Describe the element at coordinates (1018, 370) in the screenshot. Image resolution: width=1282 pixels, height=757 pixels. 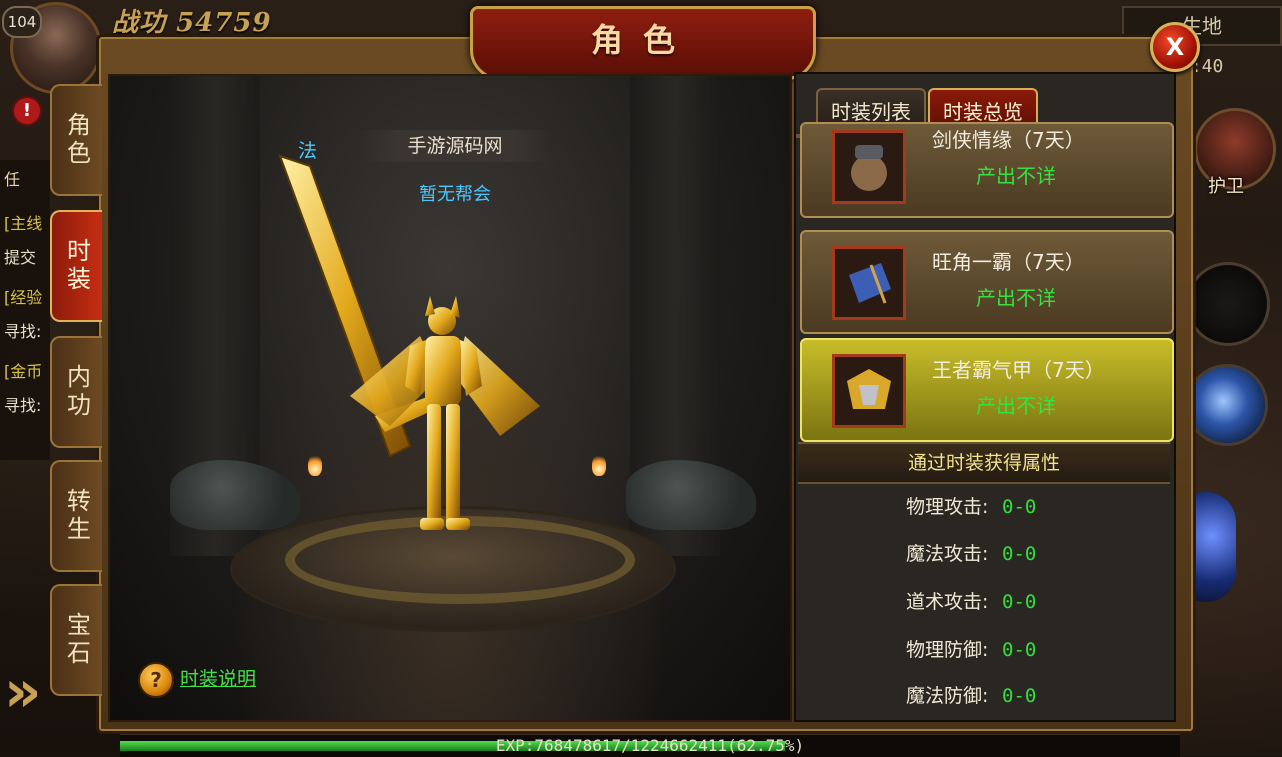
I see `fashion-item-name: 王者霸气甲（7天）` at that location.